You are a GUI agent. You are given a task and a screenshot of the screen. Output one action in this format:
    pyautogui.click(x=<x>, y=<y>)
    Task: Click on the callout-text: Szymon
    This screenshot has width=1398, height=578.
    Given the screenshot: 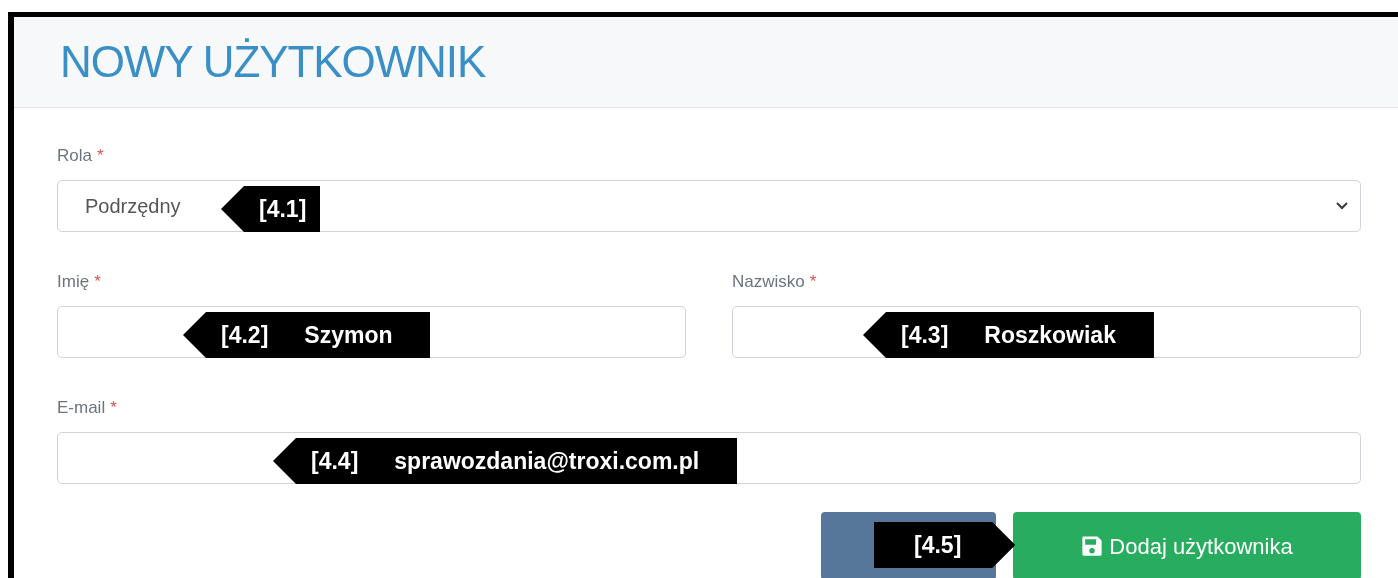 What is the action you would take?
    pyautogui.click(x=348, y=335)
    